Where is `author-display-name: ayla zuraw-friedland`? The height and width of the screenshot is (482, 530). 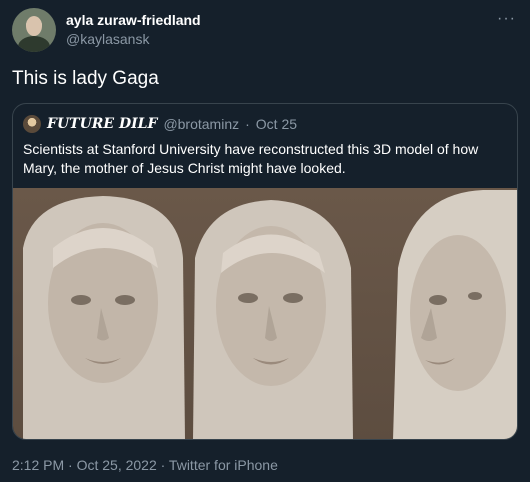
author-display-name: ayla zuraw-friedland is located at coordinates (133, 20).